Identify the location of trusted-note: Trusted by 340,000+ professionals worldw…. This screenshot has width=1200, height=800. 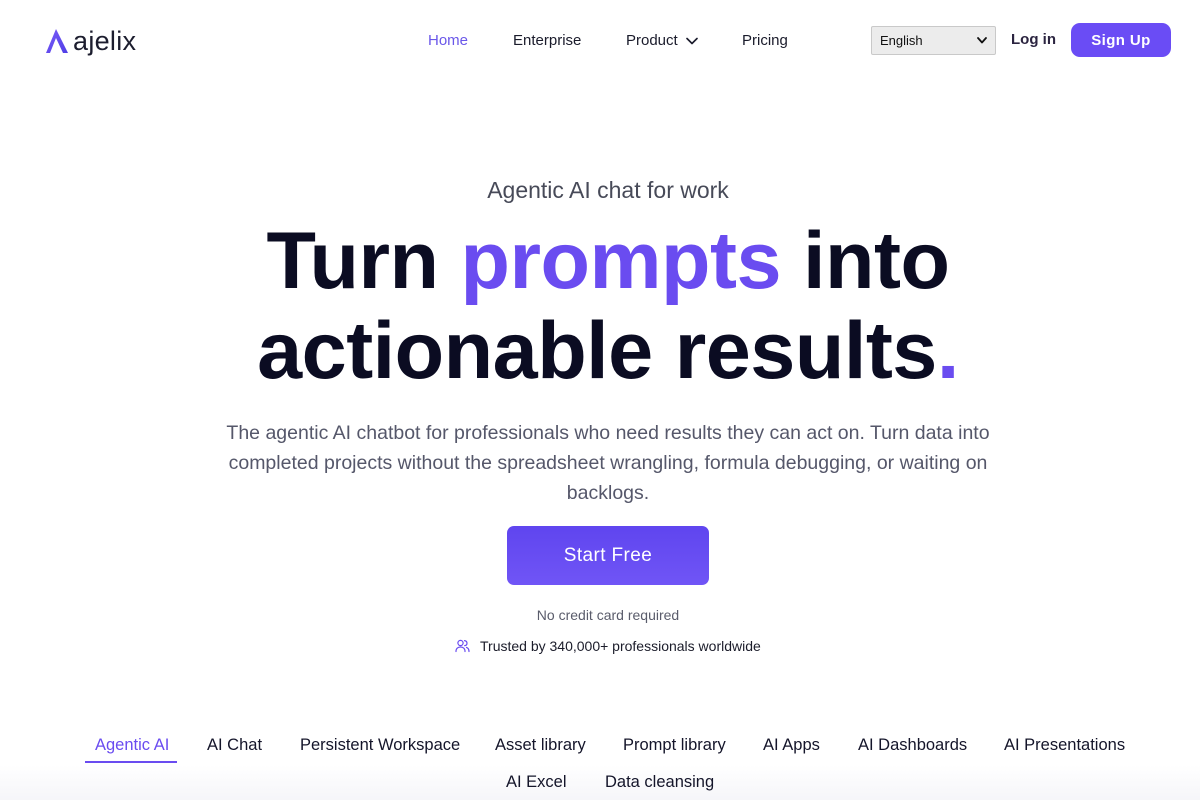
(608, 646).